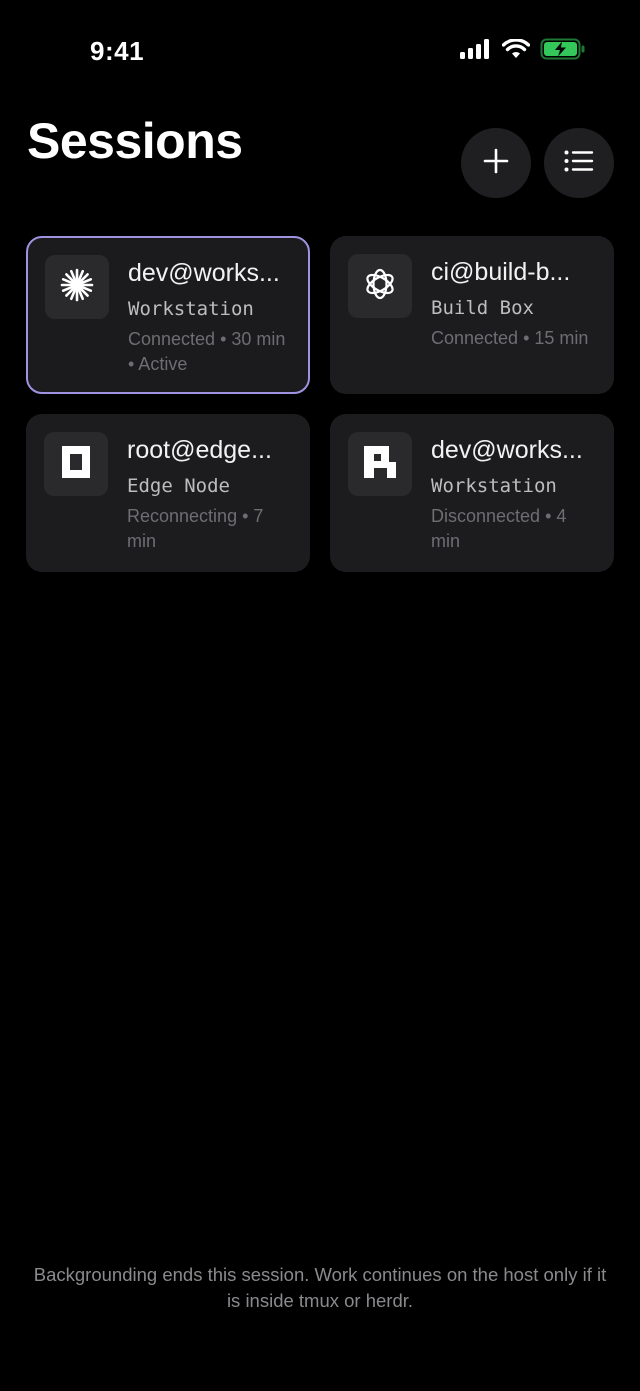  I want to click on list-view-button, so click(579, 163).